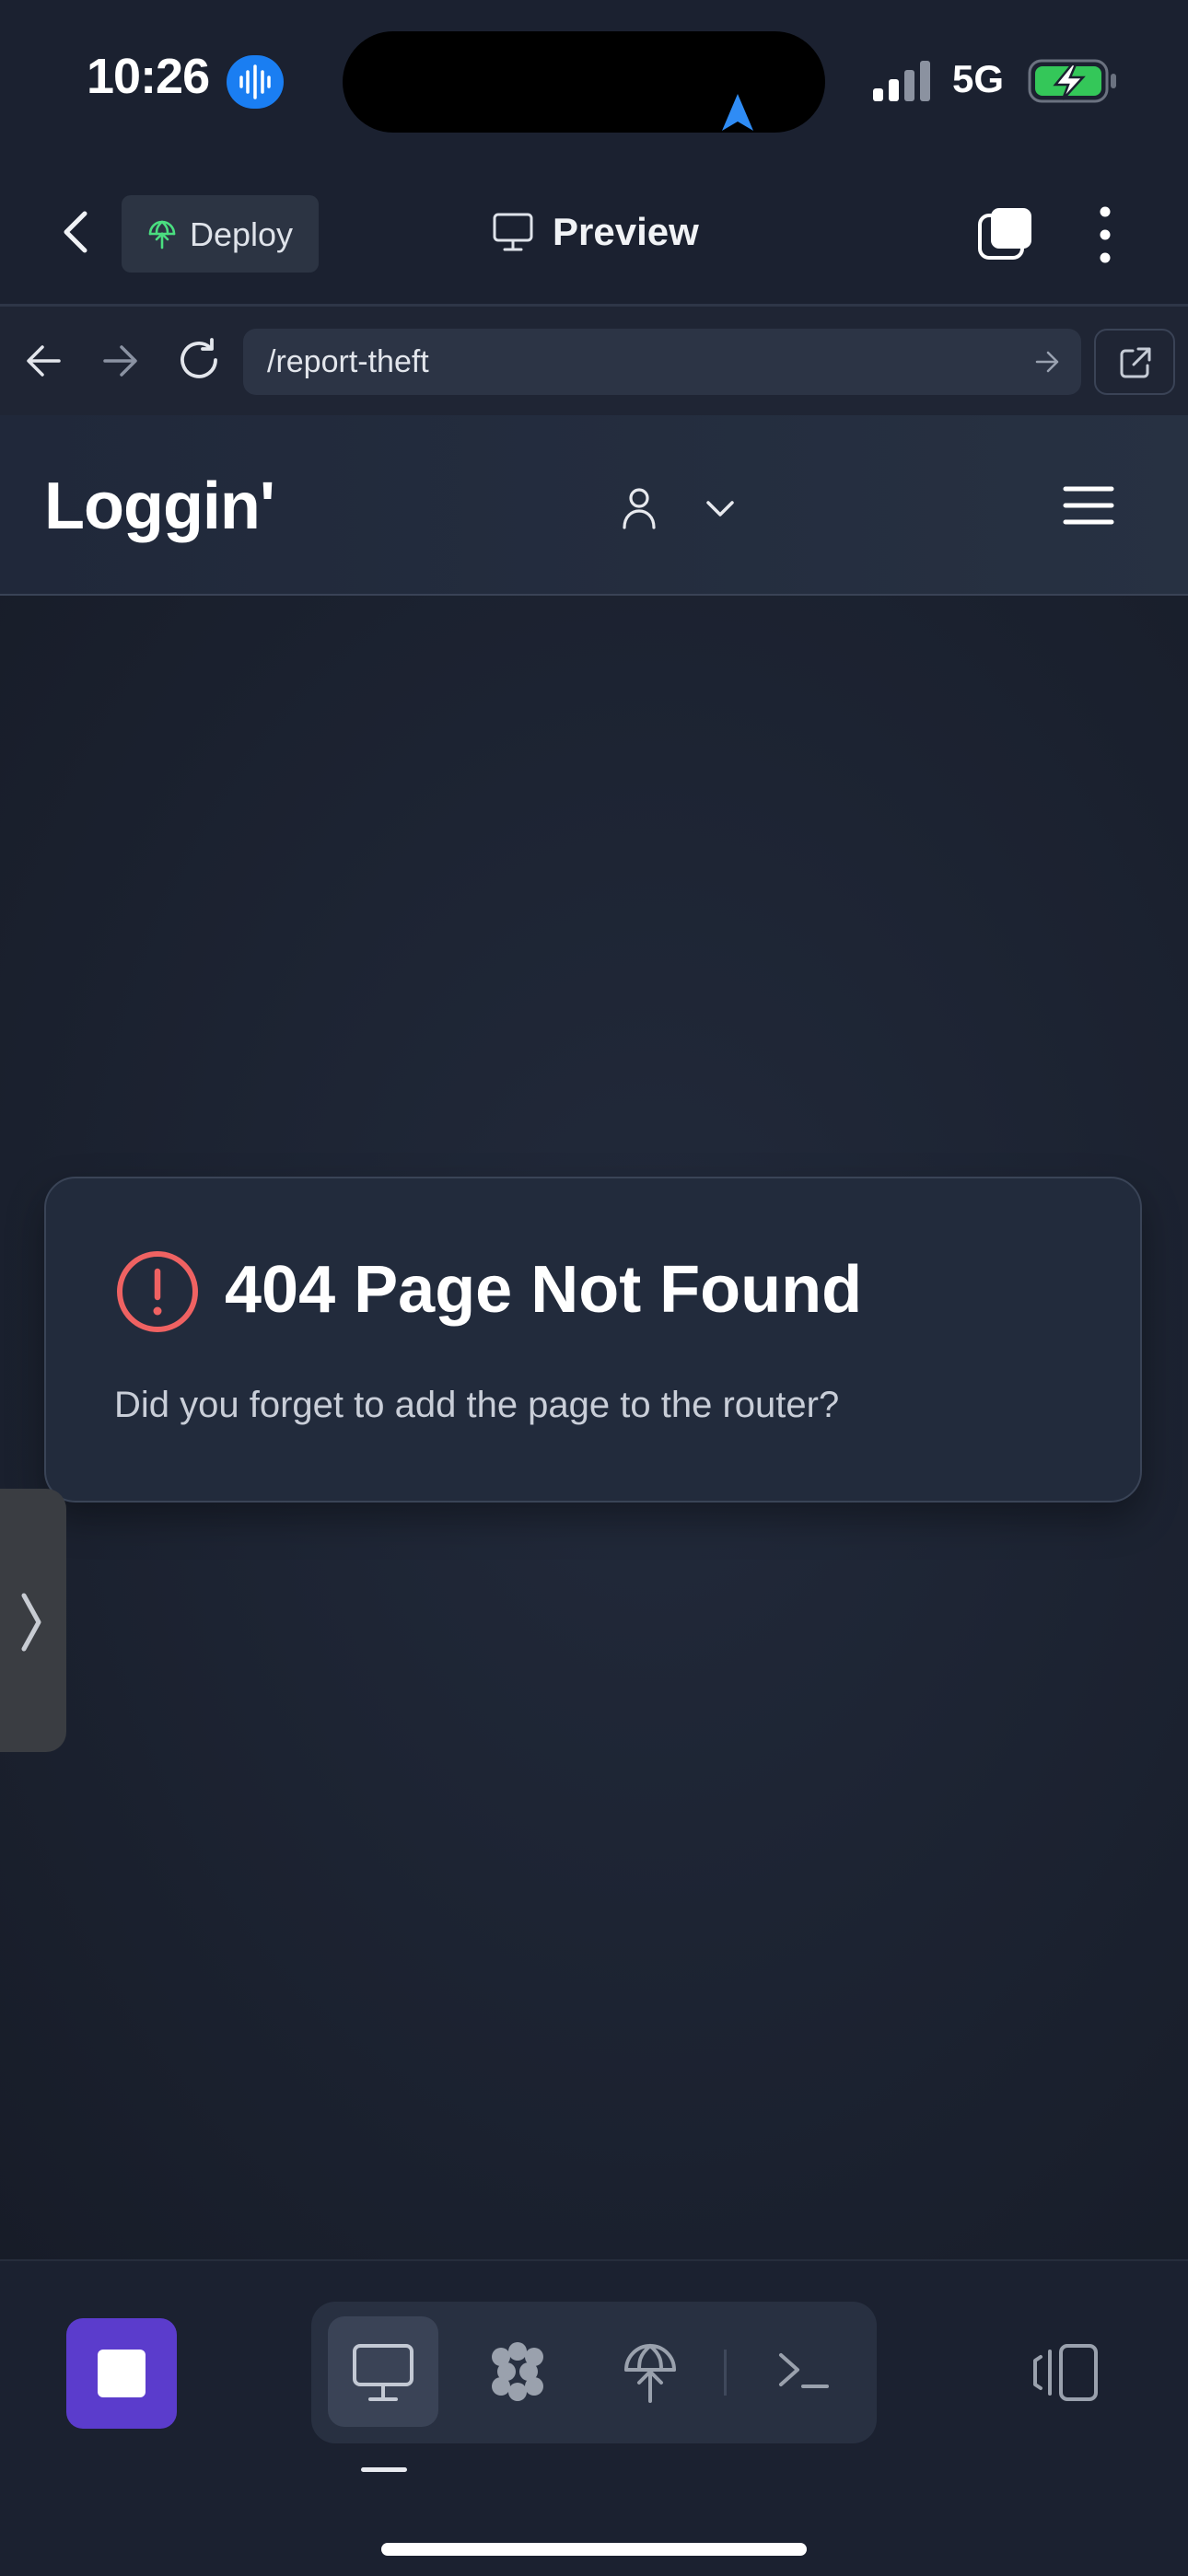  I want to click on user-icon, so click(639, 508).